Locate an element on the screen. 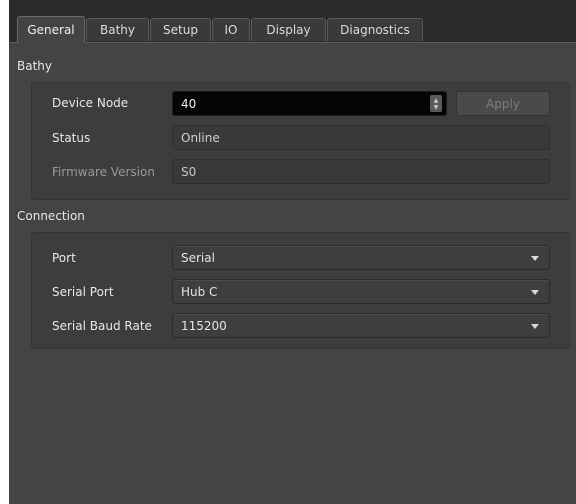 The height and width of the screenshot is (504, 576). serial-port-value: Hub C is located at coordinates (199, 291).